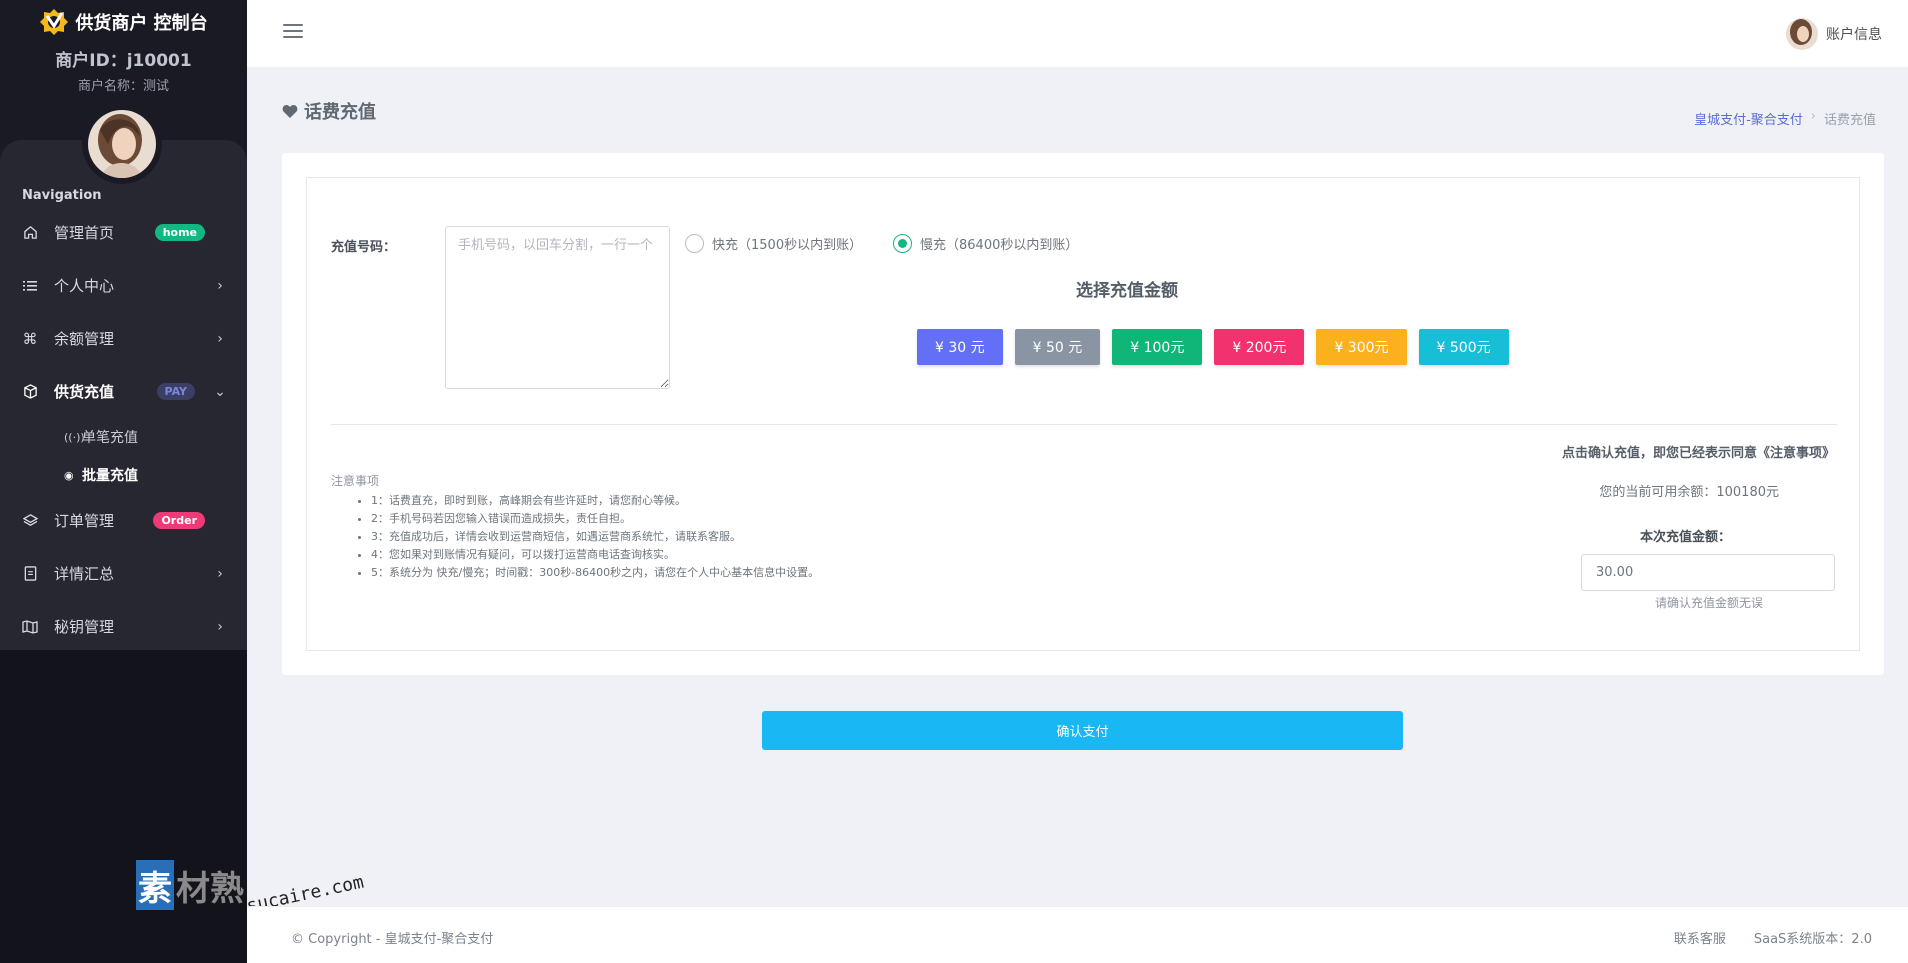  What do you see at coordinates (1812, 939) in the screenshot?
I see `system-version: SaaS系统版本：2.0` at bounding box center [1812, 939].